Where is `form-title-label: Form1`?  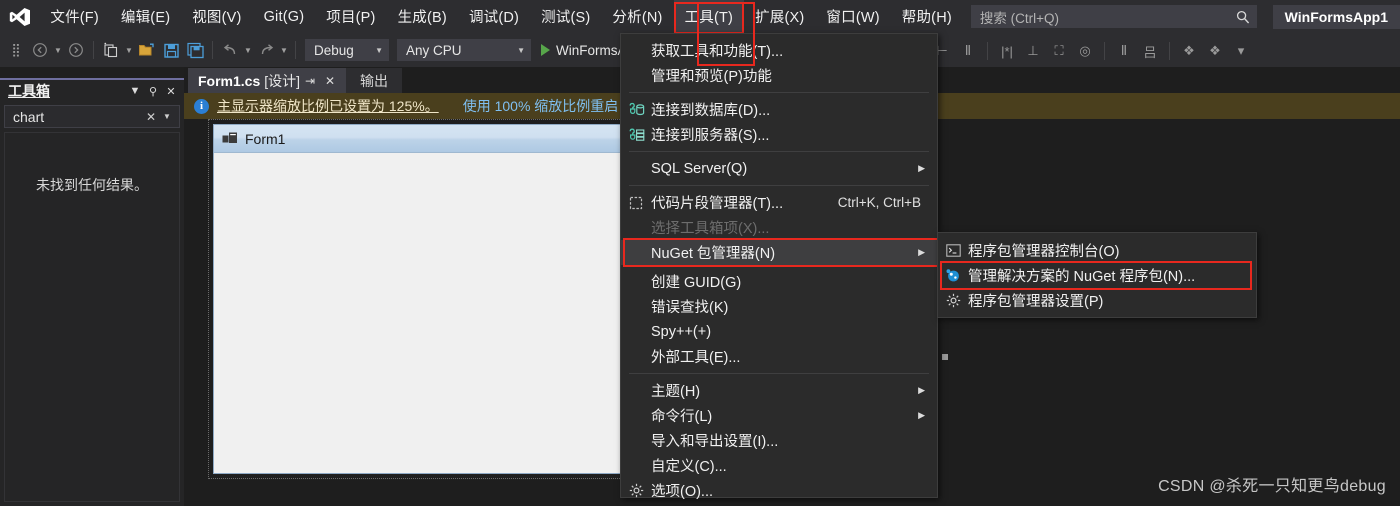 form-title-label: Form1 is located at coordinates (265, 138).